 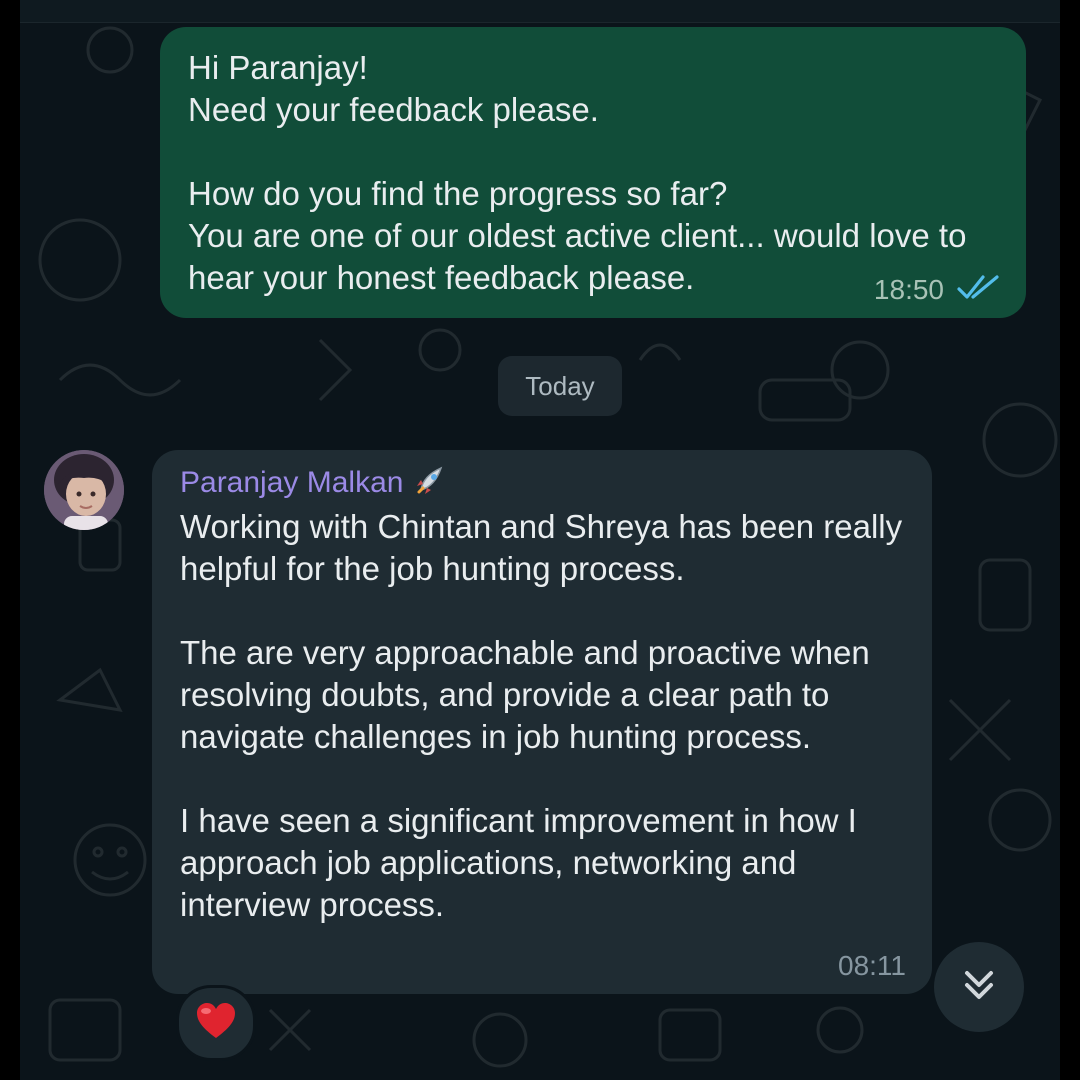 I want to click on message-reaction, so click(x=216, y=1023).